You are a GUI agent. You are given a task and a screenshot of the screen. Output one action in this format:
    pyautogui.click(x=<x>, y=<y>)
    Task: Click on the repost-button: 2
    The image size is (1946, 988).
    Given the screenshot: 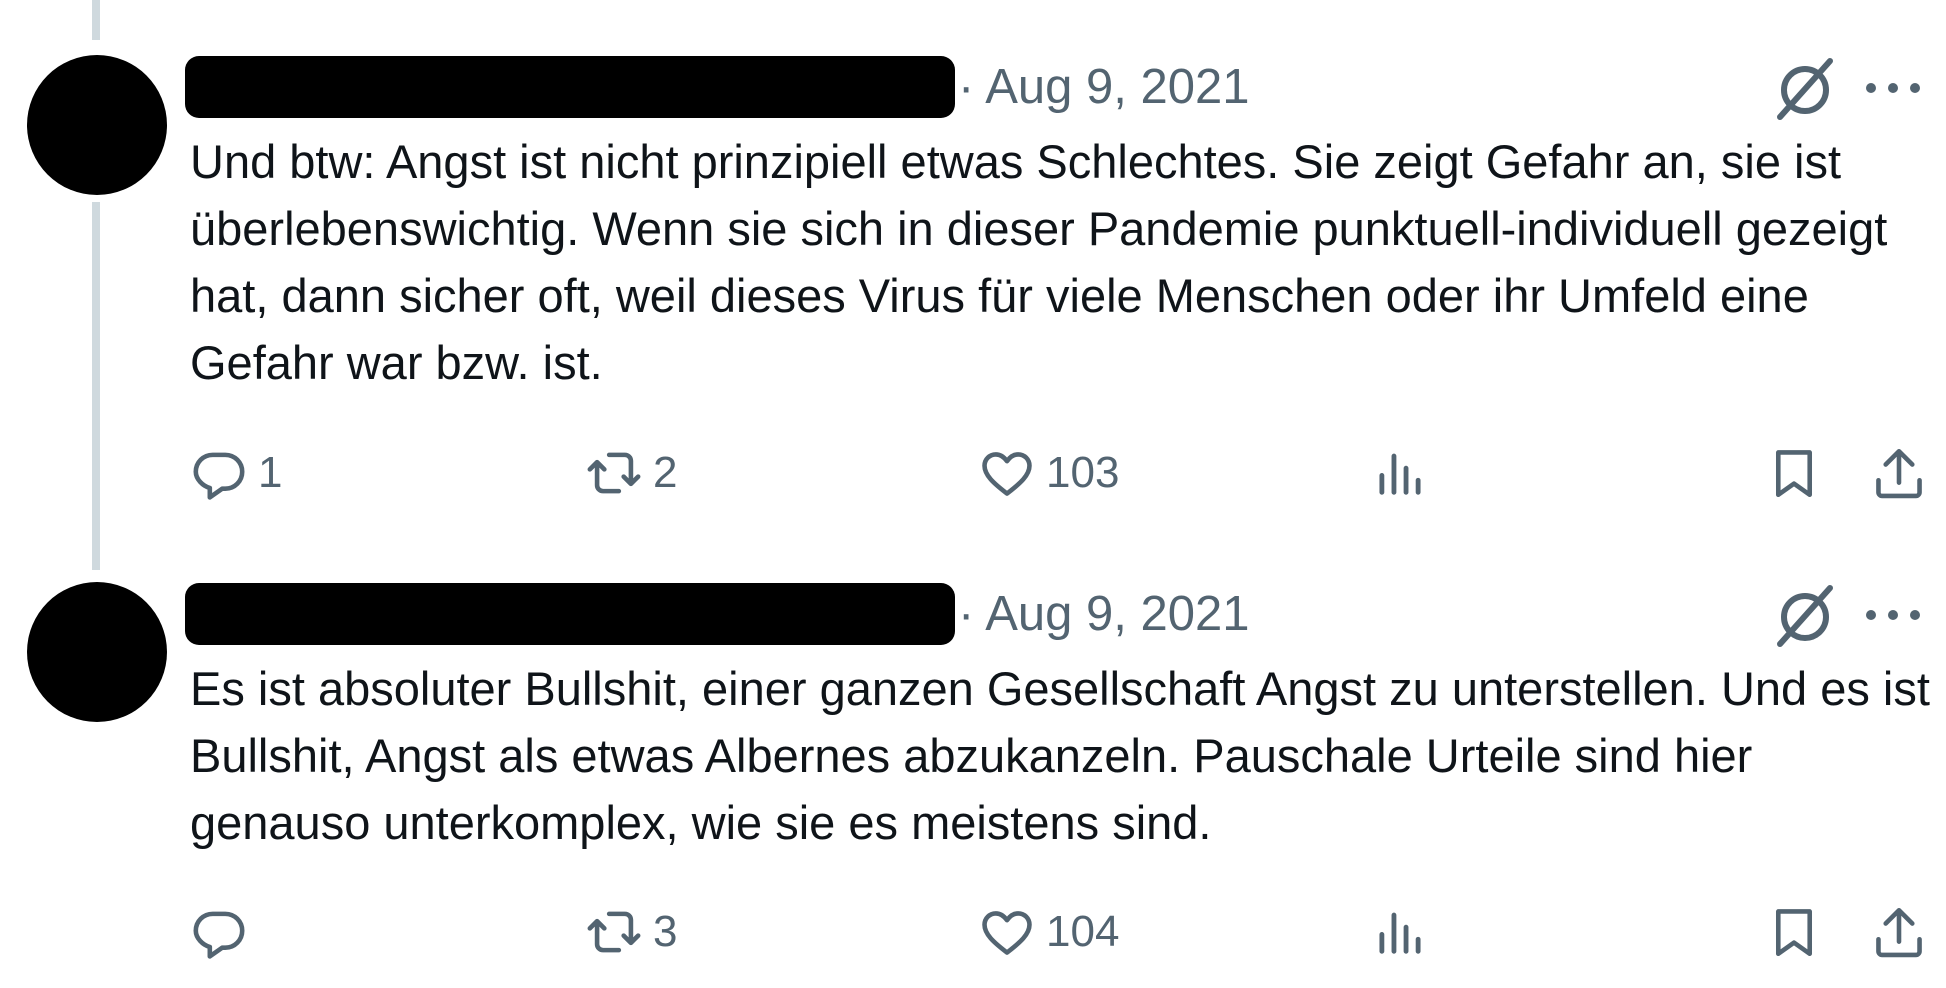 What is the action you would take?
    pyautogui.click(x=631, y=473)
    